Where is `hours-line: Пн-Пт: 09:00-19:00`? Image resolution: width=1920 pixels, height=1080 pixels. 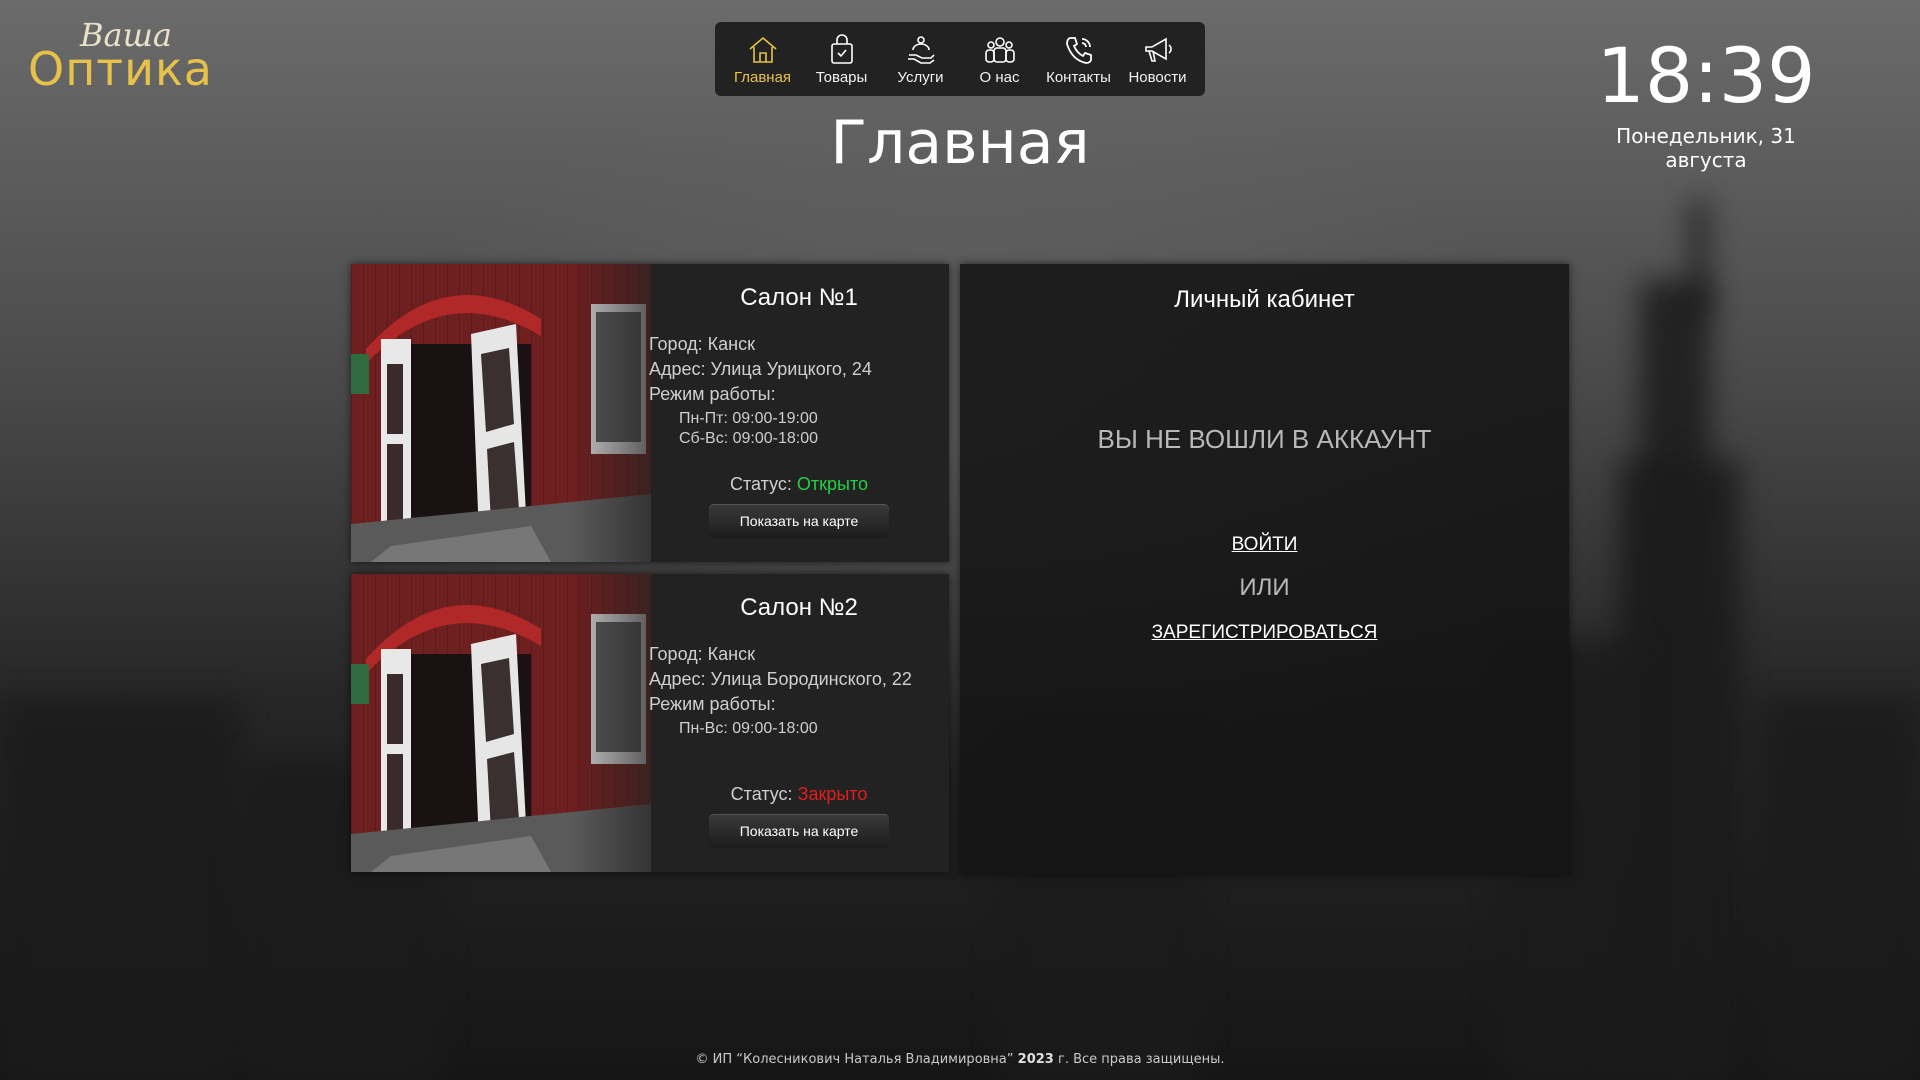 hours-line: Пн-Пт: 09:00-19:00 is located at coordinates (748, 418).